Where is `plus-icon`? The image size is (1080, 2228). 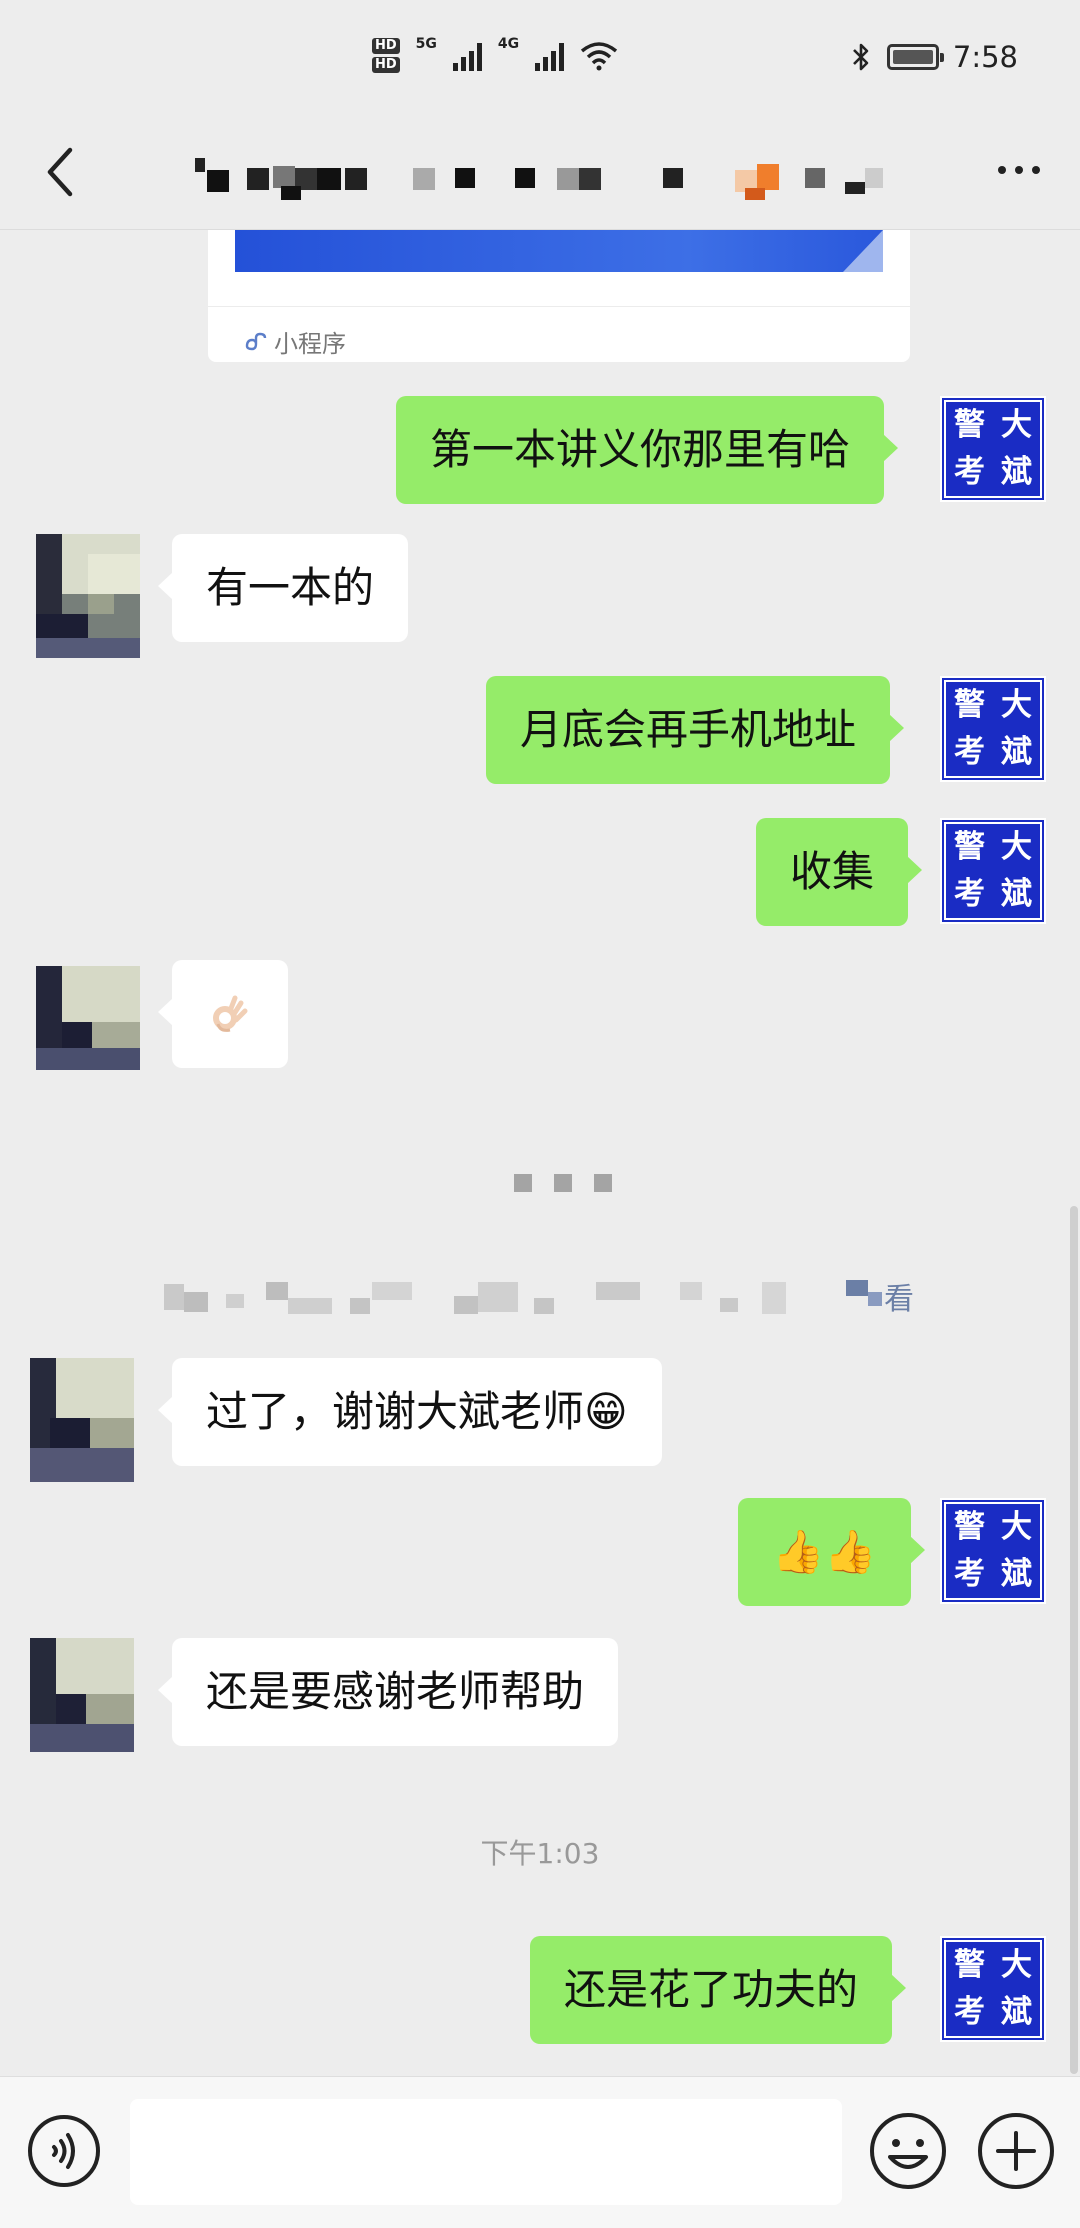 plus-icon is located at coordinates (1016, 2151).